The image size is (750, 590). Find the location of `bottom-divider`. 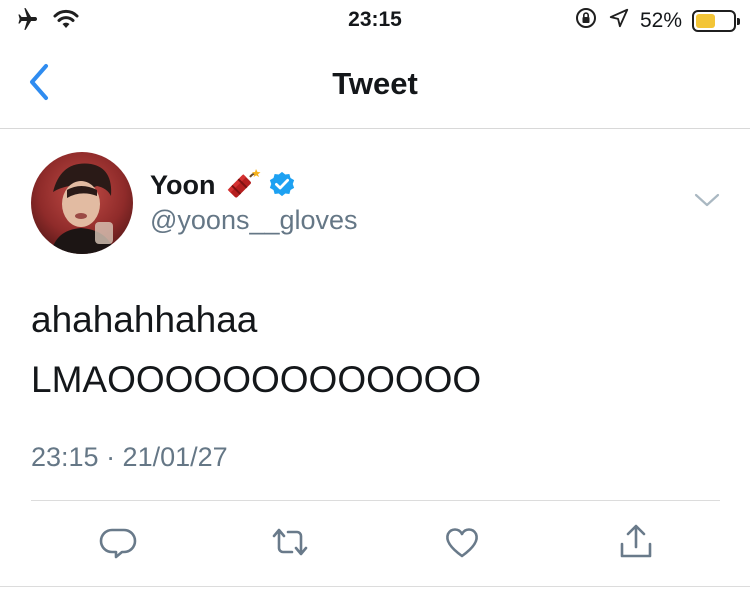

bottom-divider is located at coordinates (375, 586).